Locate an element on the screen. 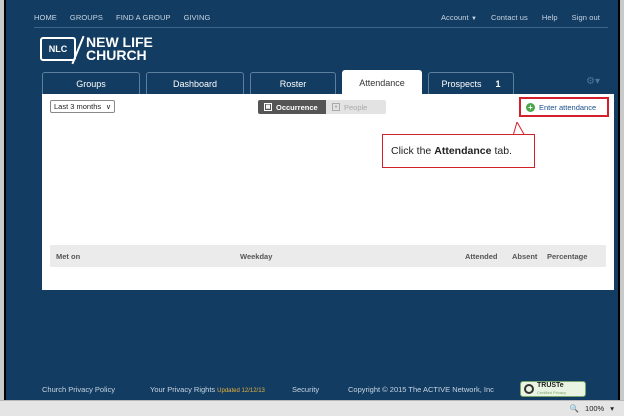 The width and height of the screenshot is (624, 416). tab-groups: Groups is located at coordinates (91, 83).